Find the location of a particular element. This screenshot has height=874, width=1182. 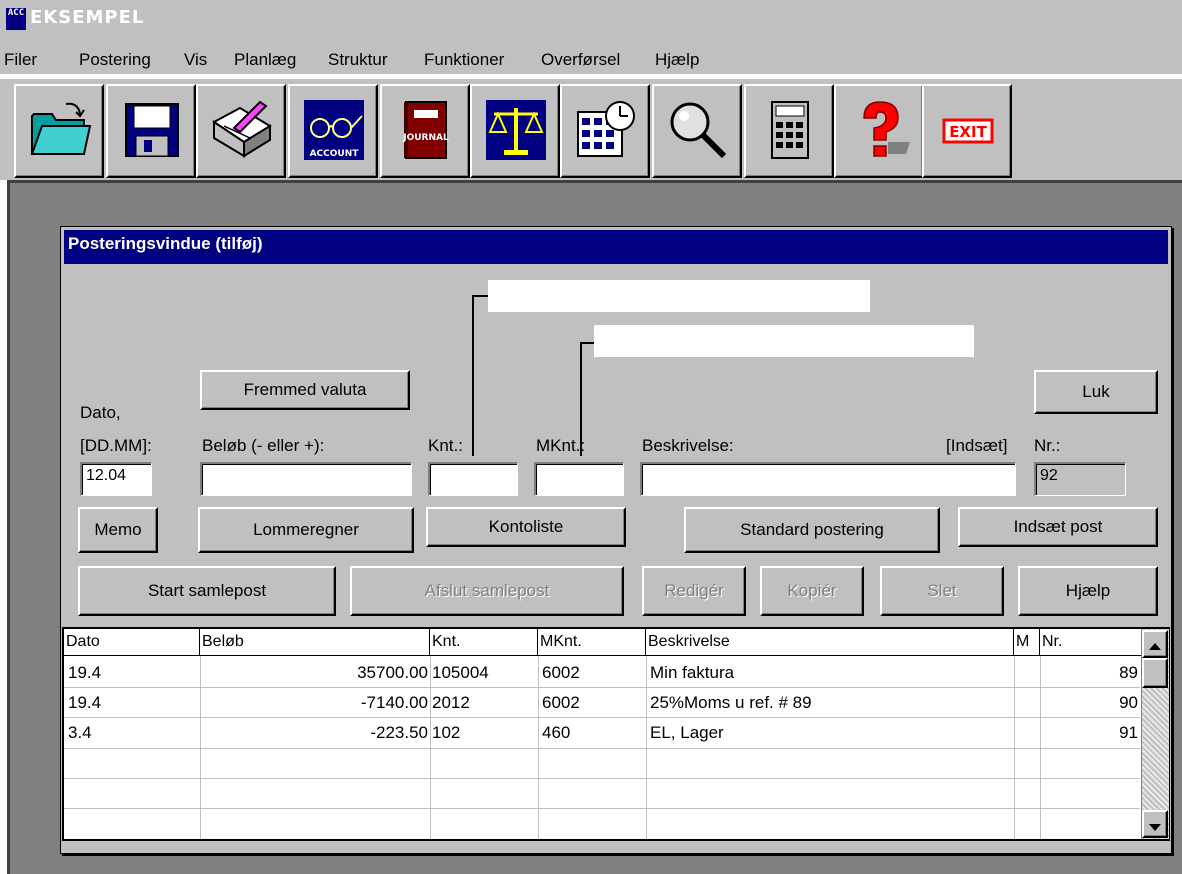

journal-book-icon: JOURNAL is located at coordinates (425, 130).